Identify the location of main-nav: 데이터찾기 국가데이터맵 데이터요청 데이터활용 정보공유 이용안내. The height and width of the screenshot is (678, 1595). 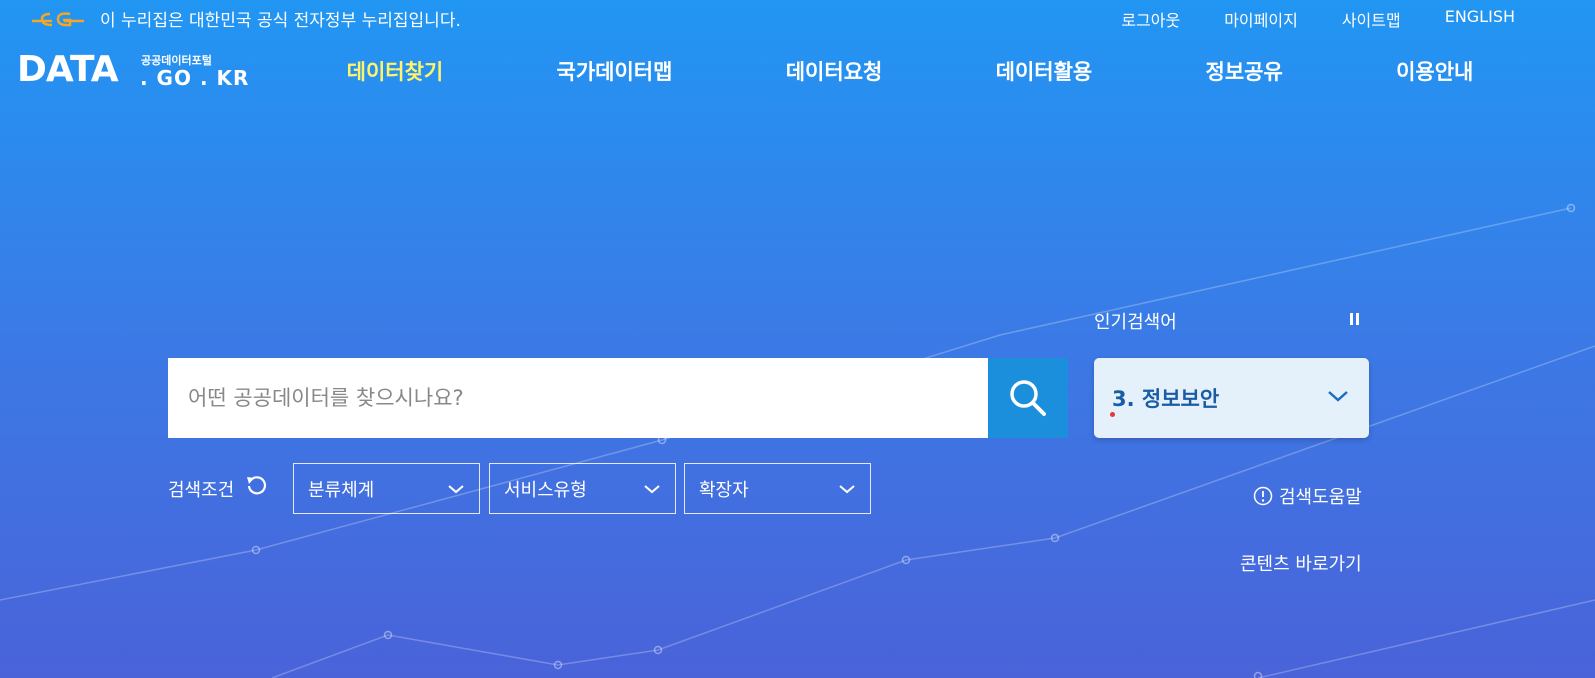
(910, 71).